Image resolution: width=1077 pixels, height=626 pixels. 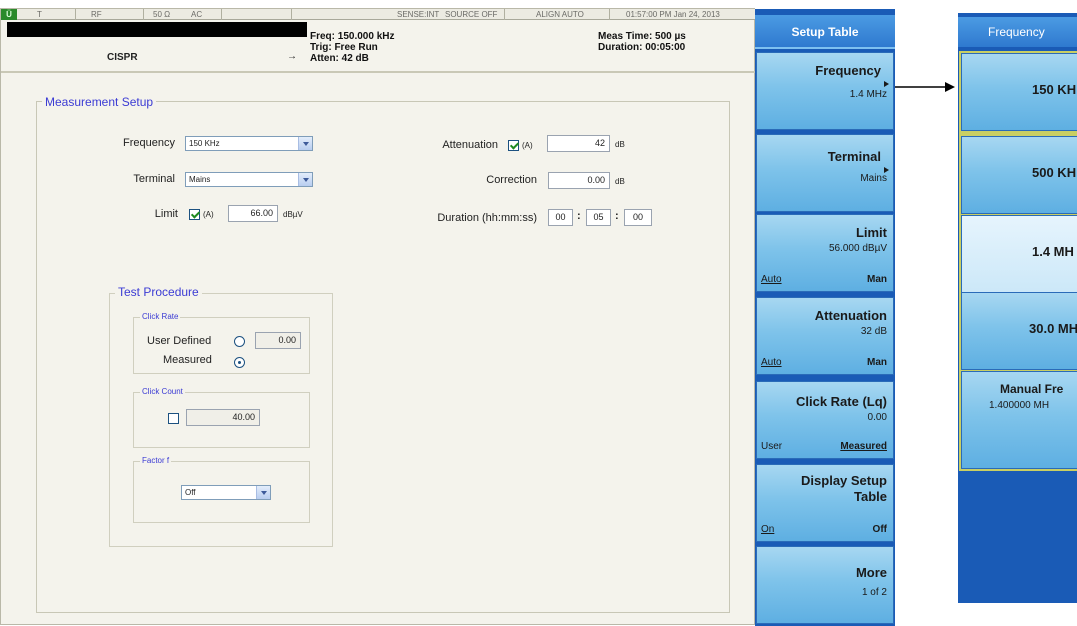 I want to click on softkey-more: More 1 of 2, so click(x=825, y=585).